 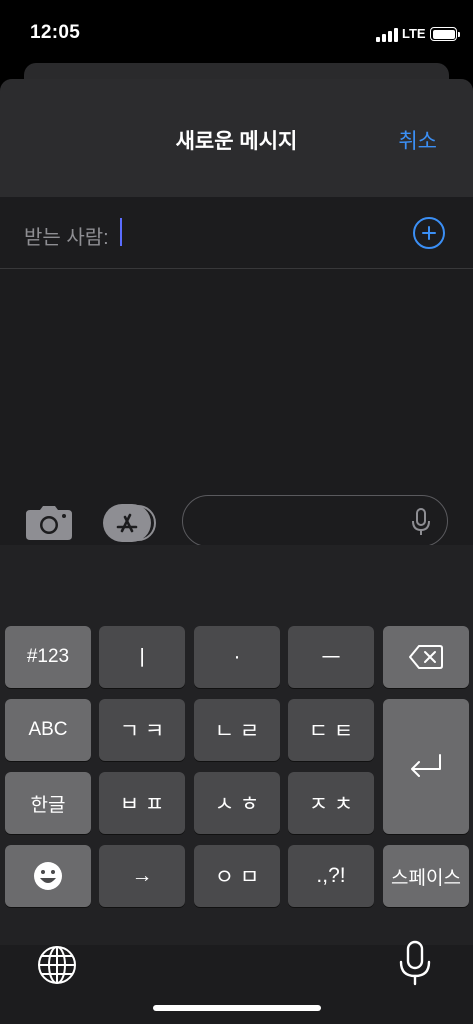 I want to click on delete-button, so click(x=426, y=657).